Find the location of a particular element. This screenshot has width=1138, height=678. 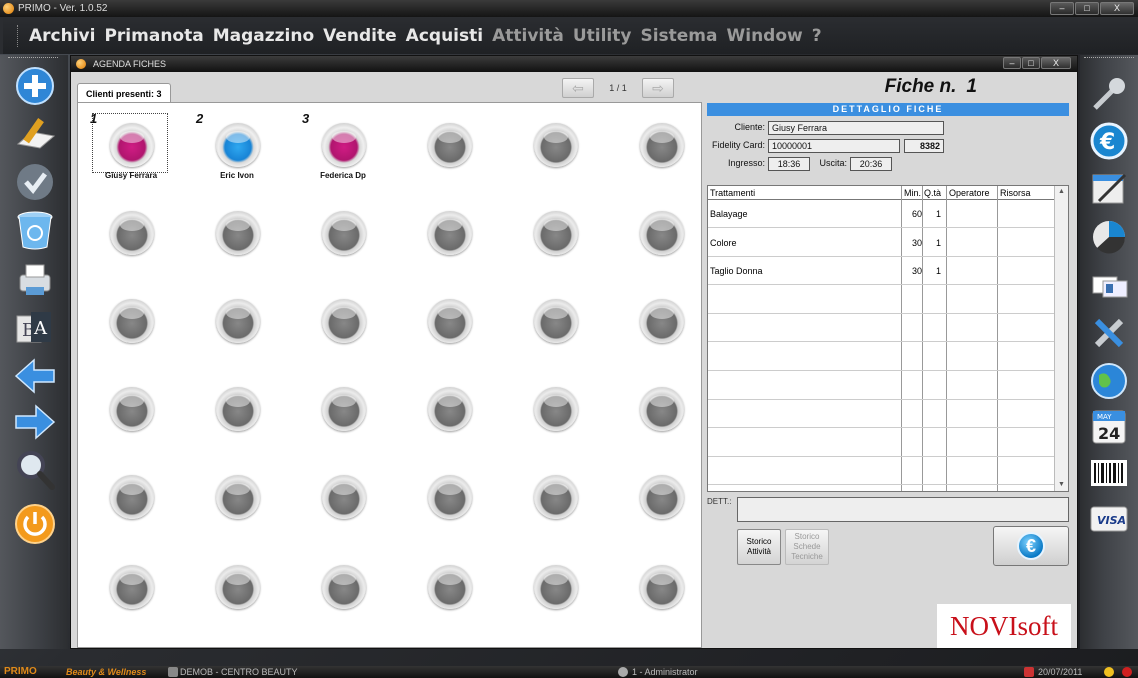

printer-icon is located at coordinates (35, 280).